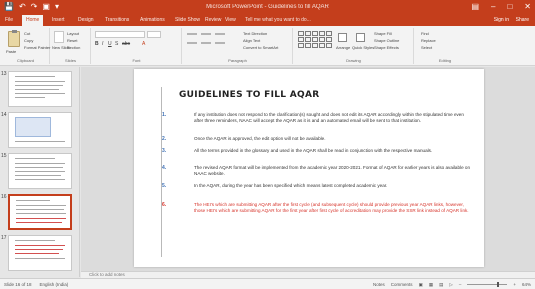 The height and width of the screenshot is (289, 535). What do you see at coordinates (164, 115) in the screenshot?
I see `guideline-number: 1.` at bounding box center [164, 115].